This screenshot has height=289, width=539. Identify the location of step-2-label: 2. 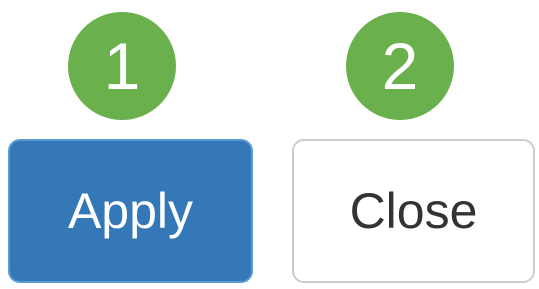
(400, 66).